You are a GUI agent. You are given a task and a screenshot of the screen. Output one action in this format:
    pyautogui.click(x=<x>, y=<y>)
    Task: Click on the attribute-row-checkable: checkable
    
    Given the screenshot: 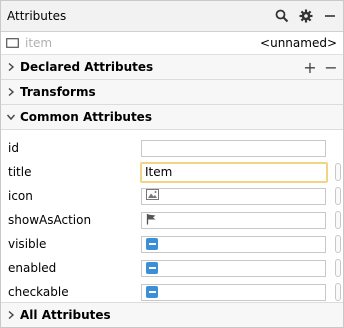 What is the action you would take?
    pyautogui.click(x=172, y=292)
    